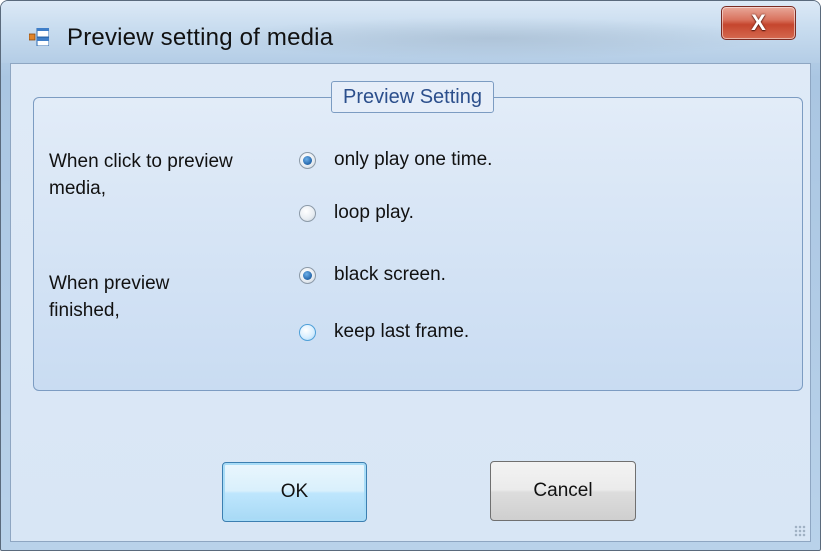 This screenshot has width=821, height=551. I want to click on close-button: X, so click(758, 23).